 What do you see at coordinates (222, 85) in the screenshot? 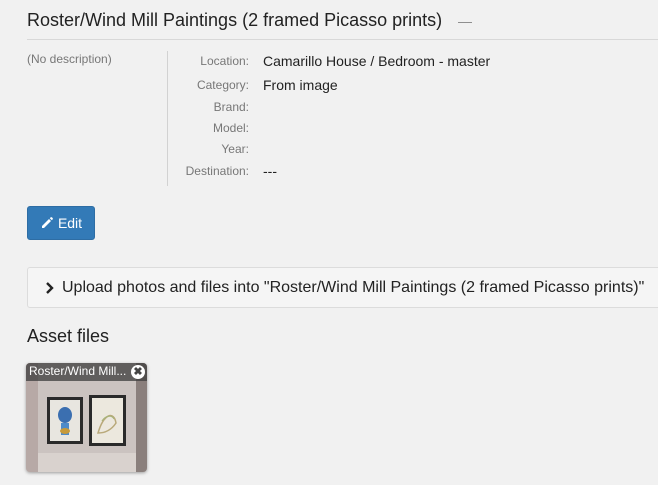
I see `category-label: Category:` at bounding box center [222, 85].